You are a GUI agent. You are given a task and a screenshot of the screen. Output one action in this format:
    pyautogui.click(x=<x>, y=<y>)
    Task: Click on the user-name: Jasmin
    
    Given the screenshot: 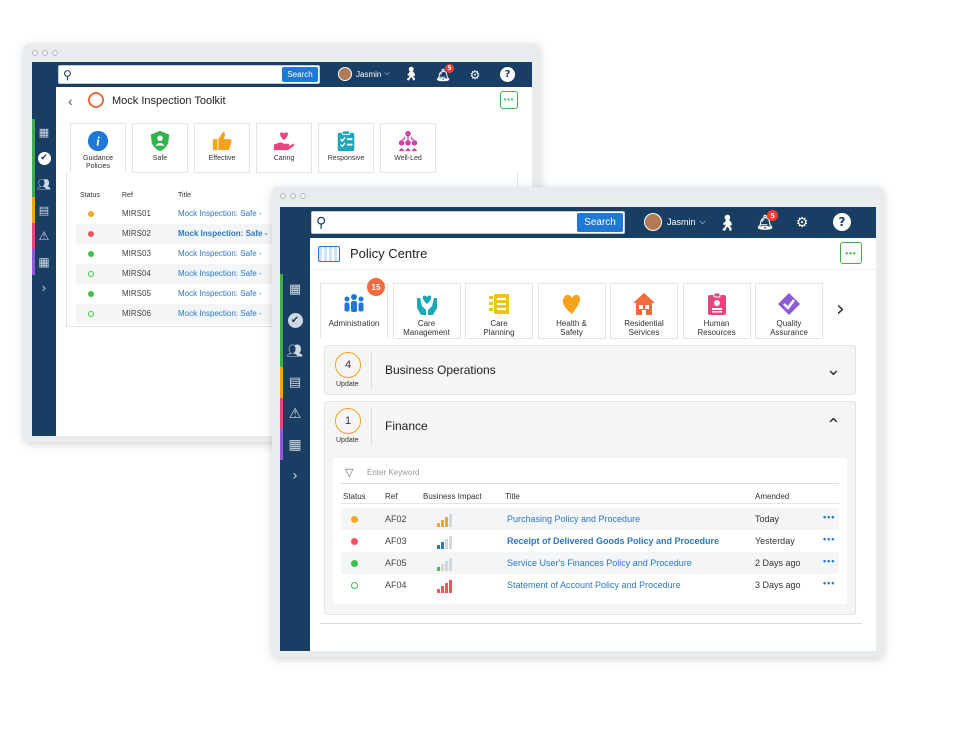 What is the action you would take?
    pyautogui.click(x=369, y=74)
    